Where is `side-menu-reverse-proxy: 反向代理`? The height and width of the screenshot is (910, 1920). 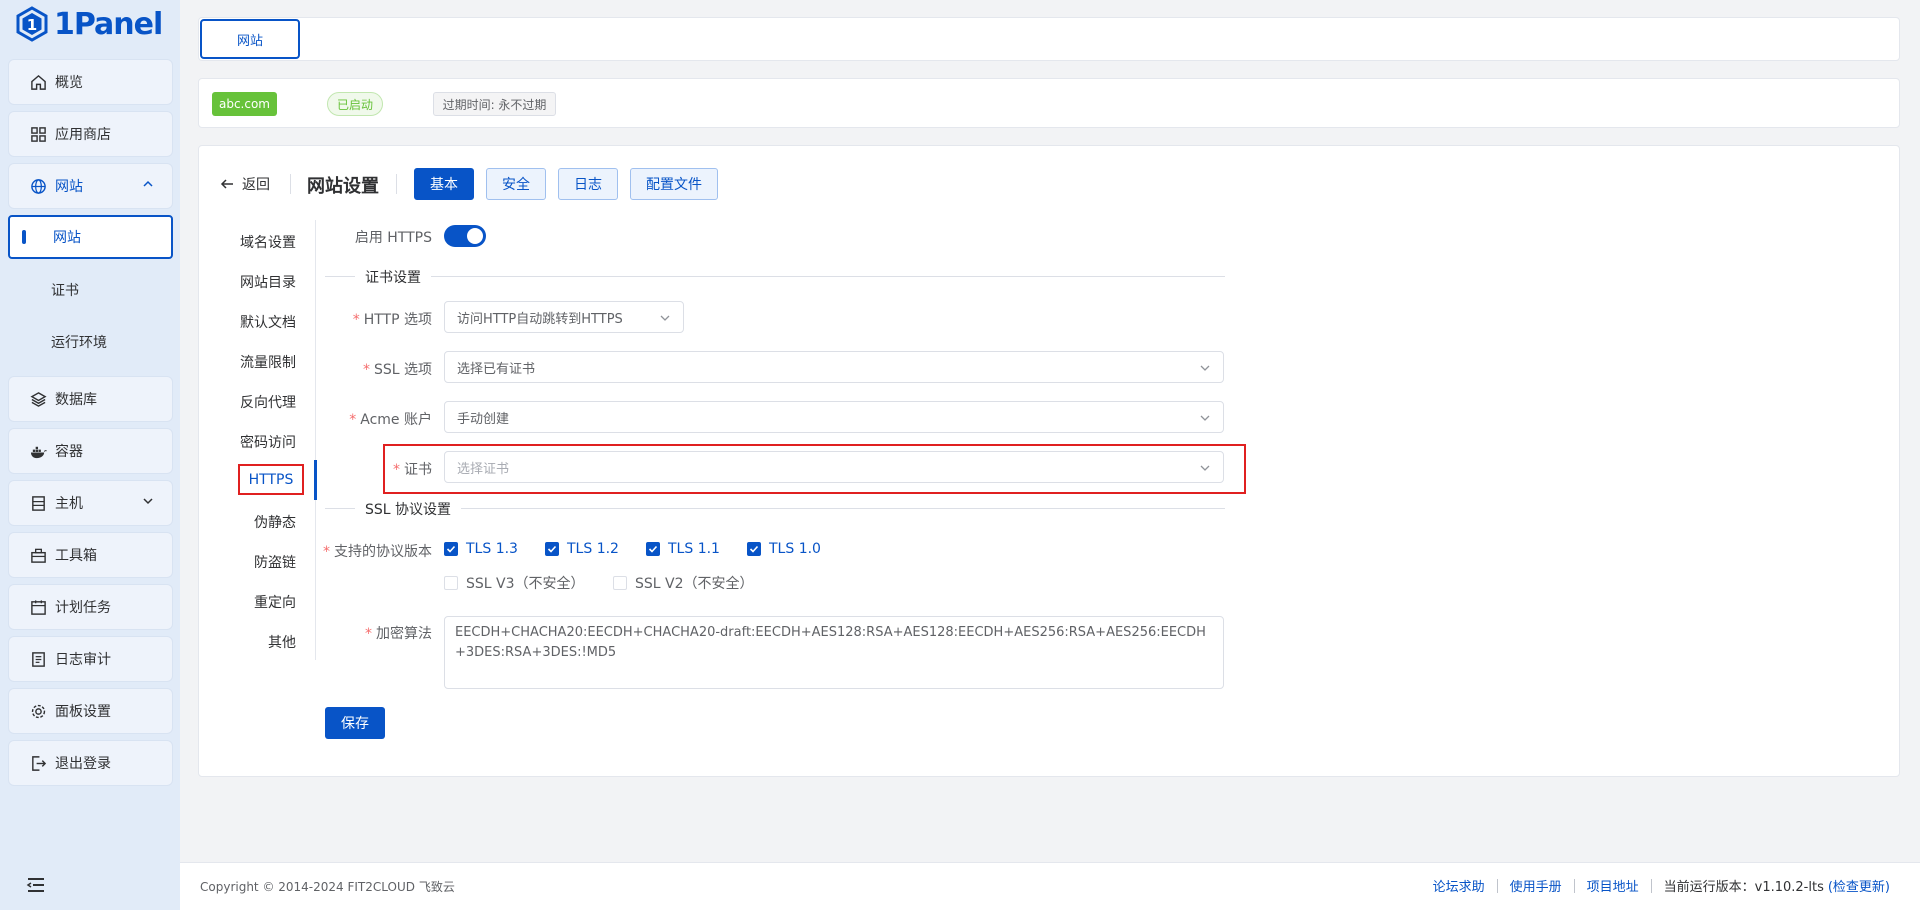 side-menu-reverse-proxy: 反向代理 is located at coordinates (268, 402).